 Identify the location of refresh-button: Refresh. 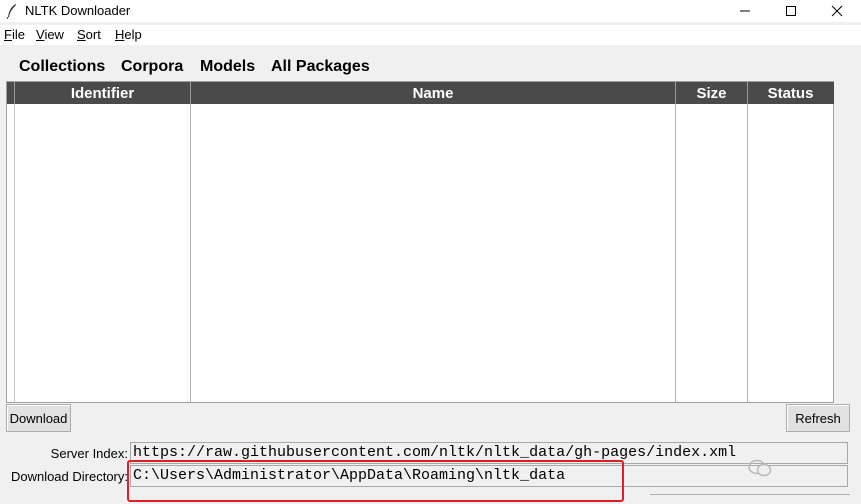
(818, 418).